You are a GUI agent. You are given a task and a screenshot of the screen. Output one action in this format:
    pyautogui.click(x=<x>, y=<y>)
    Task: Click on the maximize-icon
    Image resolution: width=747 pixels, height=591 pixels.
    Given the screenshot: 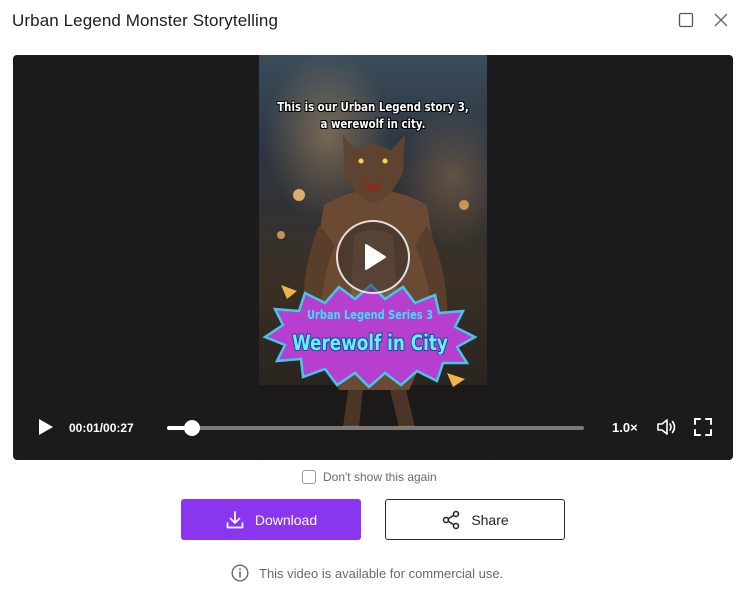 What is the action you would take?
    pyautogui.click(x=686, y=20)
    